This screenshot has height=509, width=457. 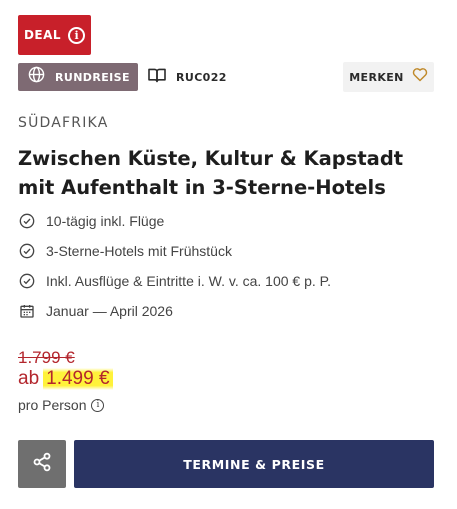 What do you see at coordinates (26, 311) in the screenshot?
I see `calendar-icon` at bounding box center [26, 311].